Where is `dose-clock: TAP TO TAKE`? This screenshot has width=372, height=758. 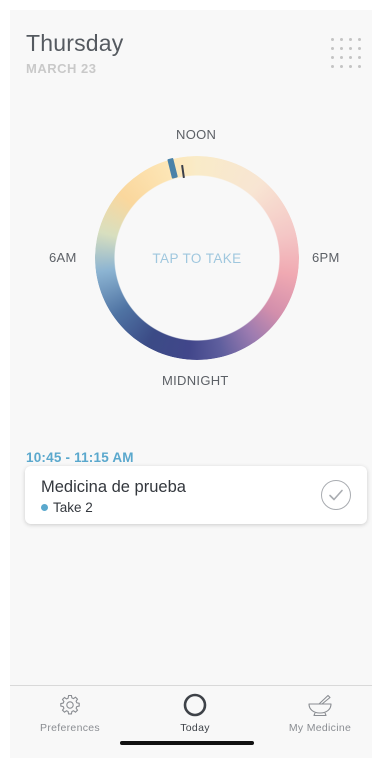
dose-clock: TAP TO TAKE is located at coordinates (197, 258).